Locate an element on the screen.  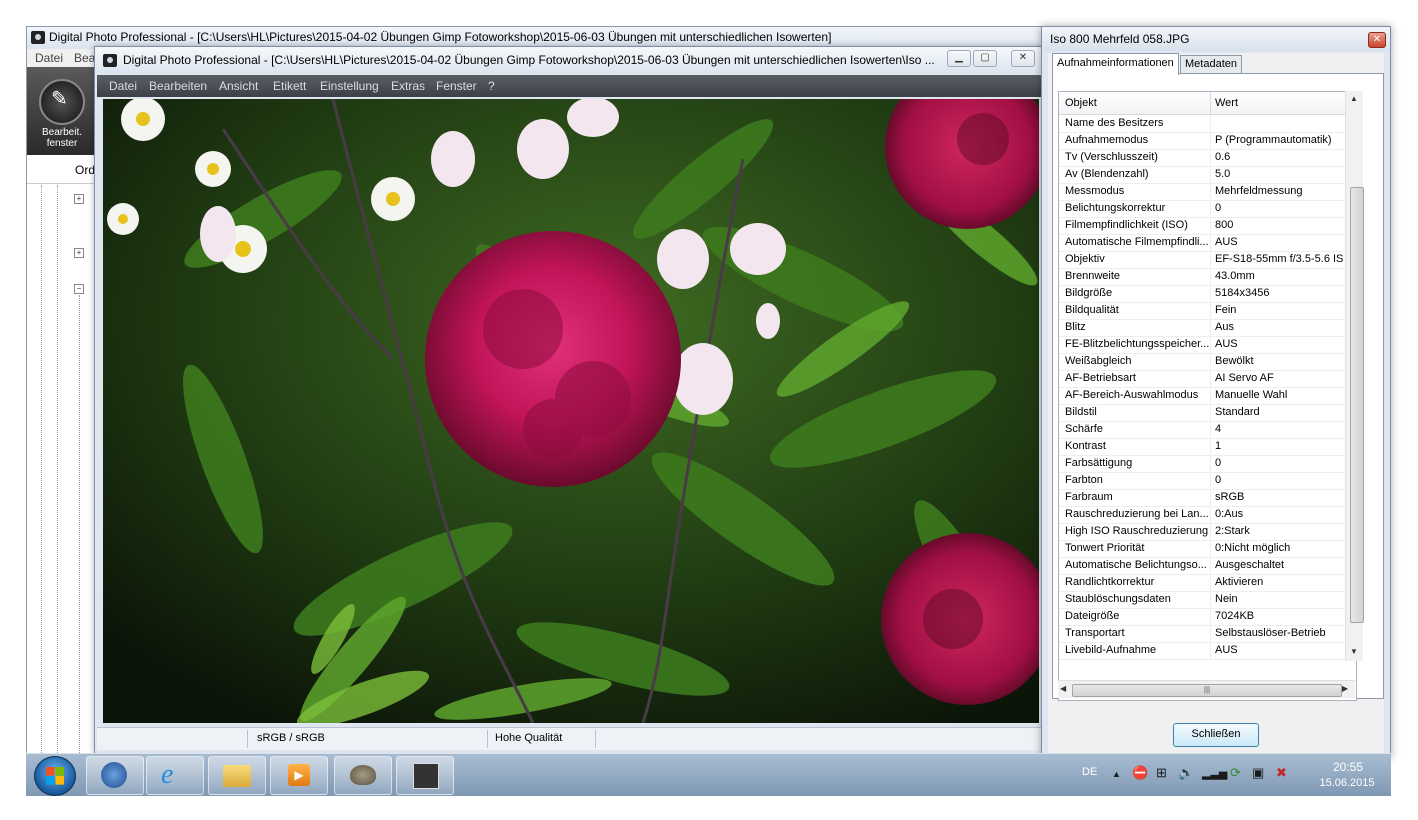
table-row: Transportart Selbstauslöser-Betrieb is located at coordinates (1207, 634).